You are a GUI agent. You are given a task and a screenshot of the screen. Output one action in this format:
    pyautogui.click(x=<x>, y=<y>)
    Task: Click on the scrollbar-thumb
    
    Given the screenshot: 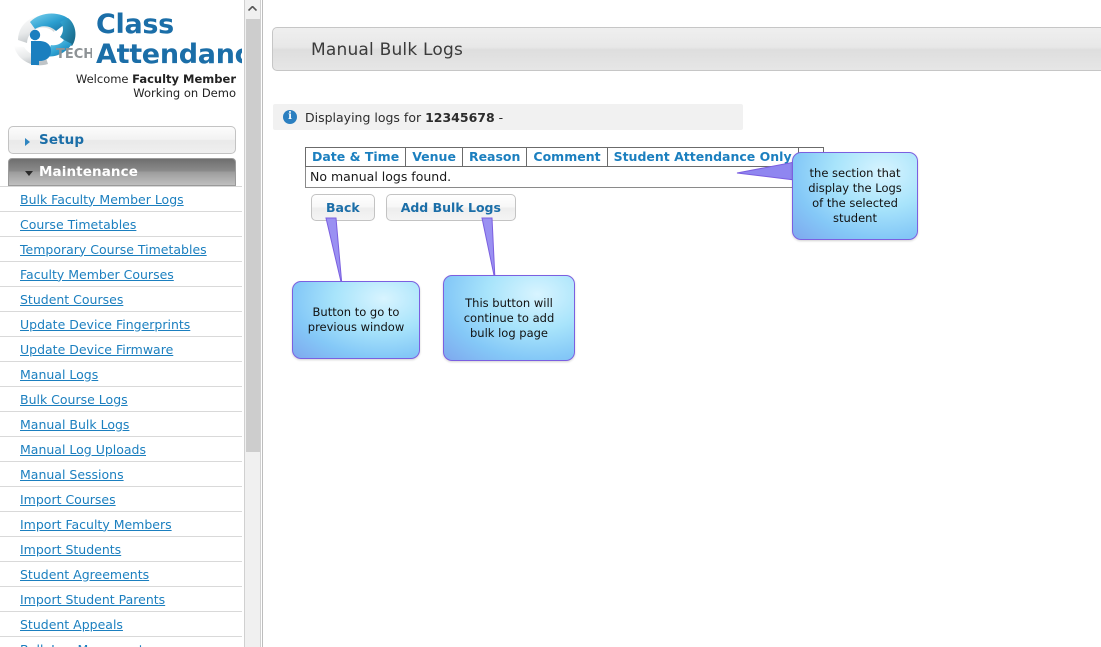 What is the action you would take?
    pyautogui.click(x=253, y=235)
    